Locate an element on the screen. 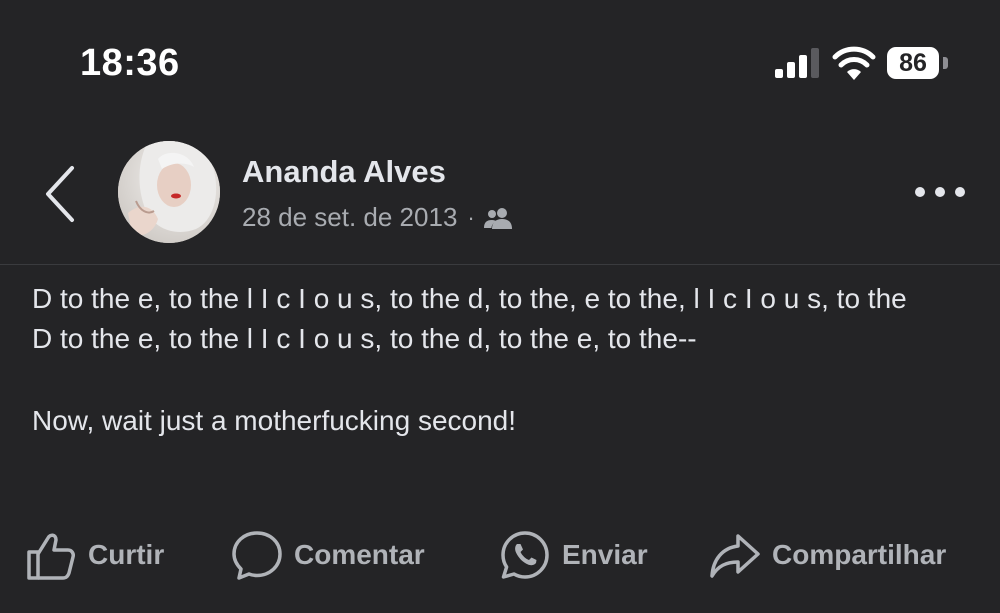  send-button: Enviar is located at coordinates (573, 555).